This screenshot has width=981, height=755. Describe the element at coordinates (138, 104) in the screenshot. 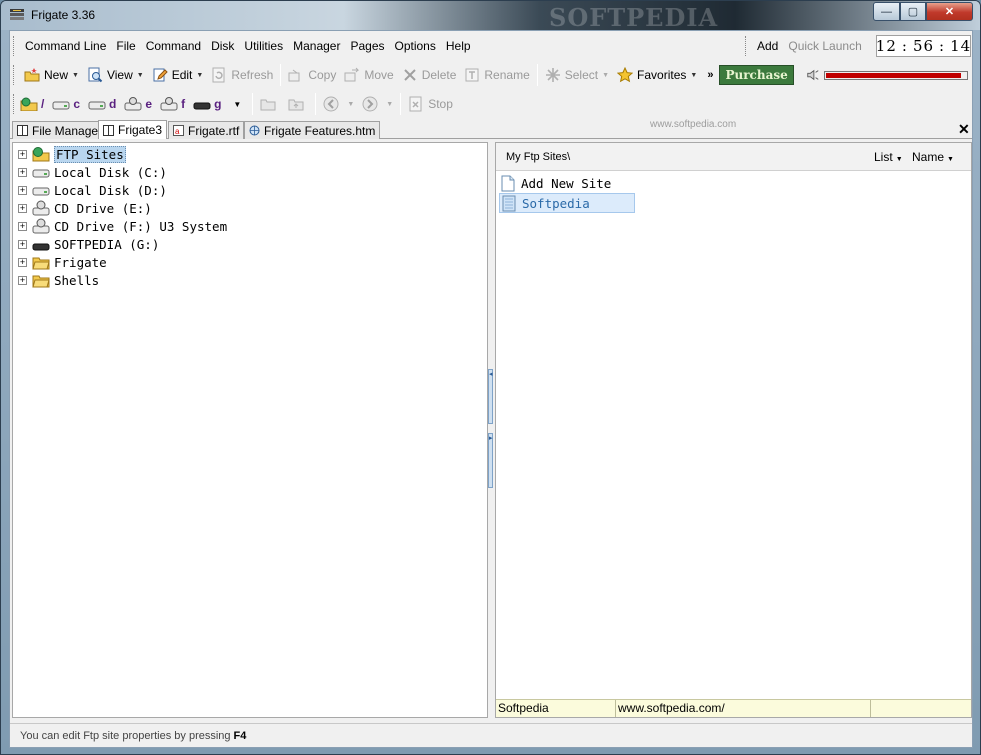

I see `drive-e-button: e` at that location.